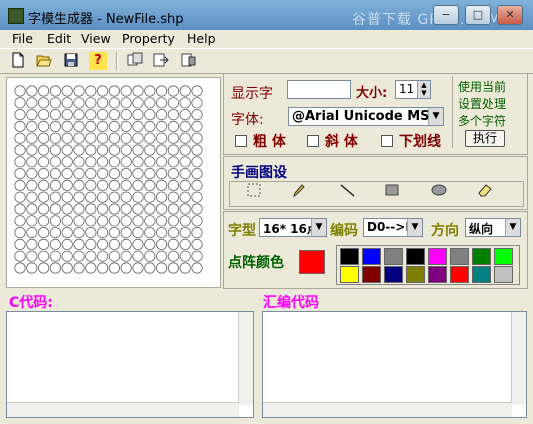 This screenshot has width=533, height=424. What do you see at coordinates (59, 38) in the screenshot?
I see `menu-edit: Edit` at bounding box center [59, 38].